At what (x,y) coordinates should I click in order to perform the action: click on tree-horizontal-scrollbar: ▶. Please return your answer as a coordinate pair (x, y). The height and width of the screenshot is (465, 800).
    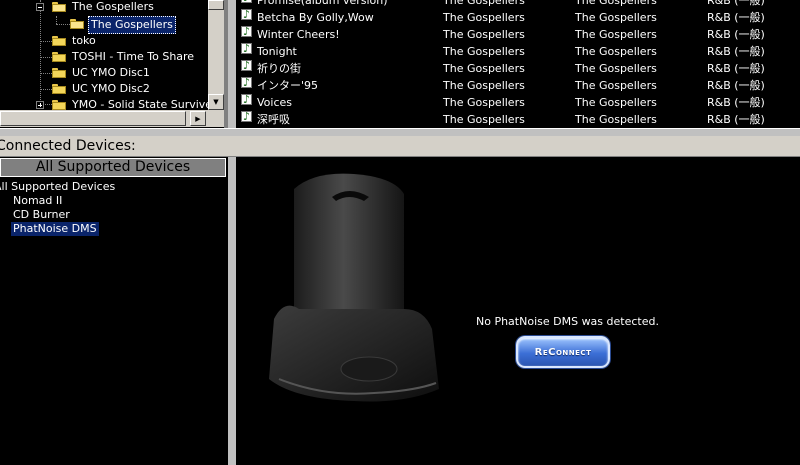
    Looking at the image, I should click on (112, 118).